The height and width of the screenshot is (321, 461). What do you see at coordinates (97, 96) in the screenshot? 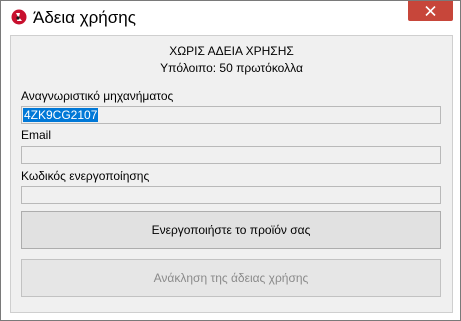
I see `machine-id-label: Αναγνωριστικό μηχανήματος` at bounding box center [97, 96].